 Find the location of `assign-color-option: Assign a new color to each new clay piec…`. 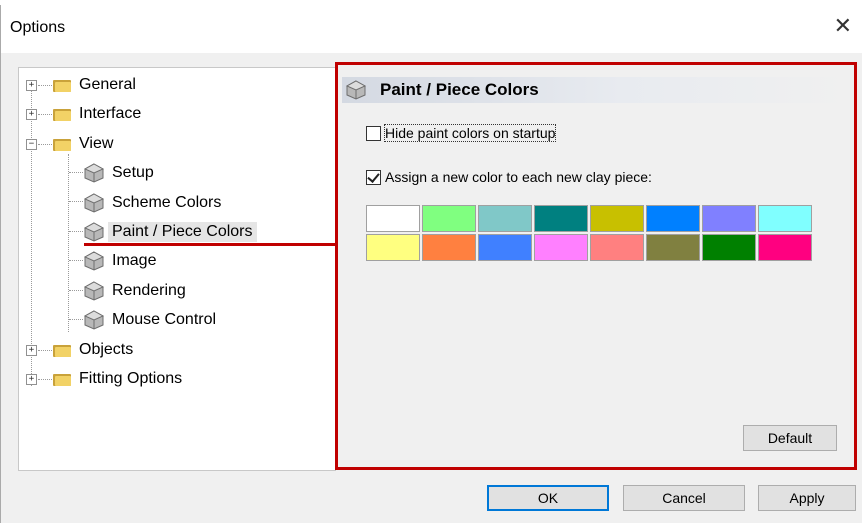

assign-color-option: Assign a new color to each new clay piec… is located at coordinates (509, 177).